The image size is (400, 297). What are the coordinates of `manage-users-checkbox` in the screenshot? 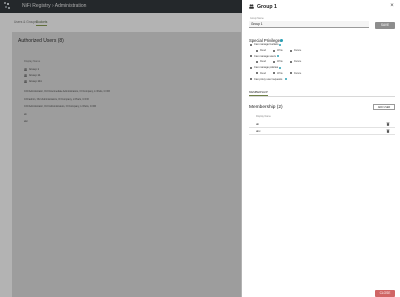 It's located at (251, 56).